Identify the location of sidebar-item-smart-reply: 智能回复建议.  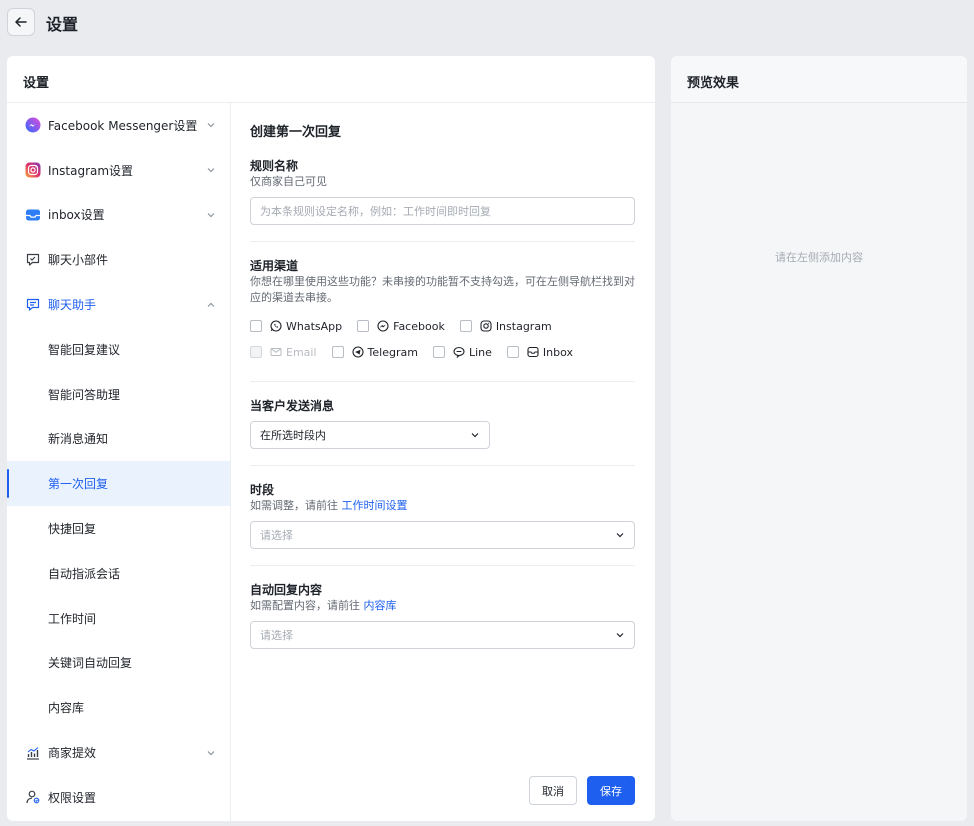
(118, 349).